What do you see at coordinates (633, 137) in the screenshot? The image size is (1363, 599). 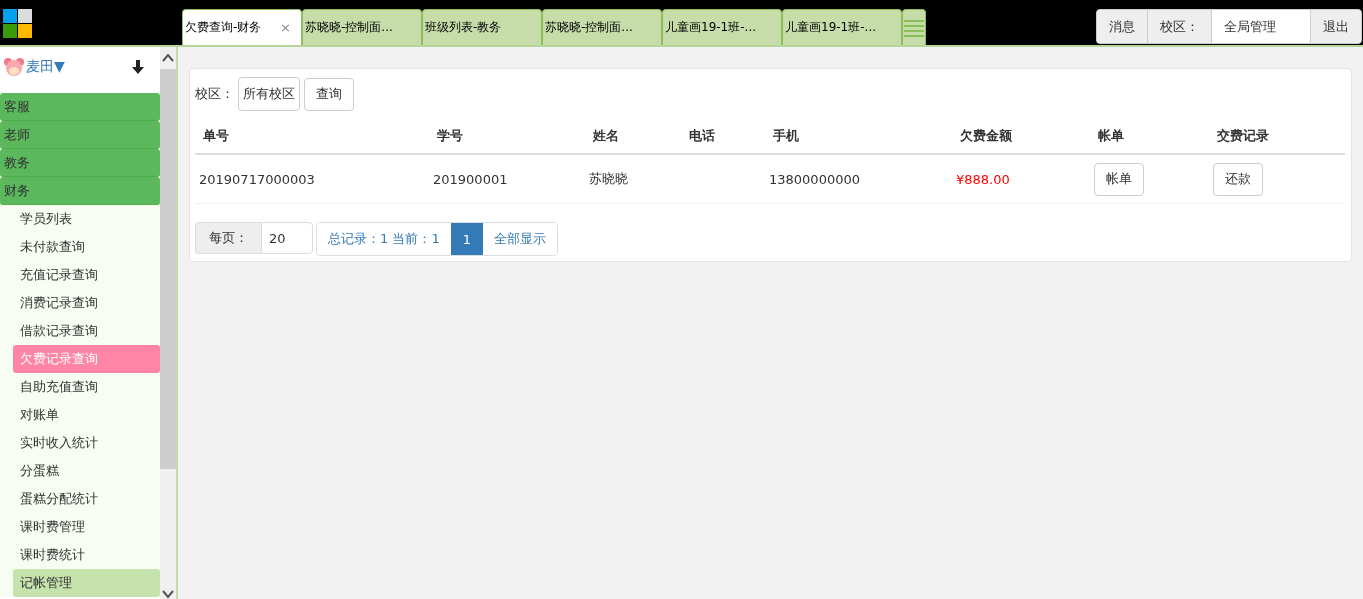 I see `column-header: 姓名` at bounding box center [633, 137].